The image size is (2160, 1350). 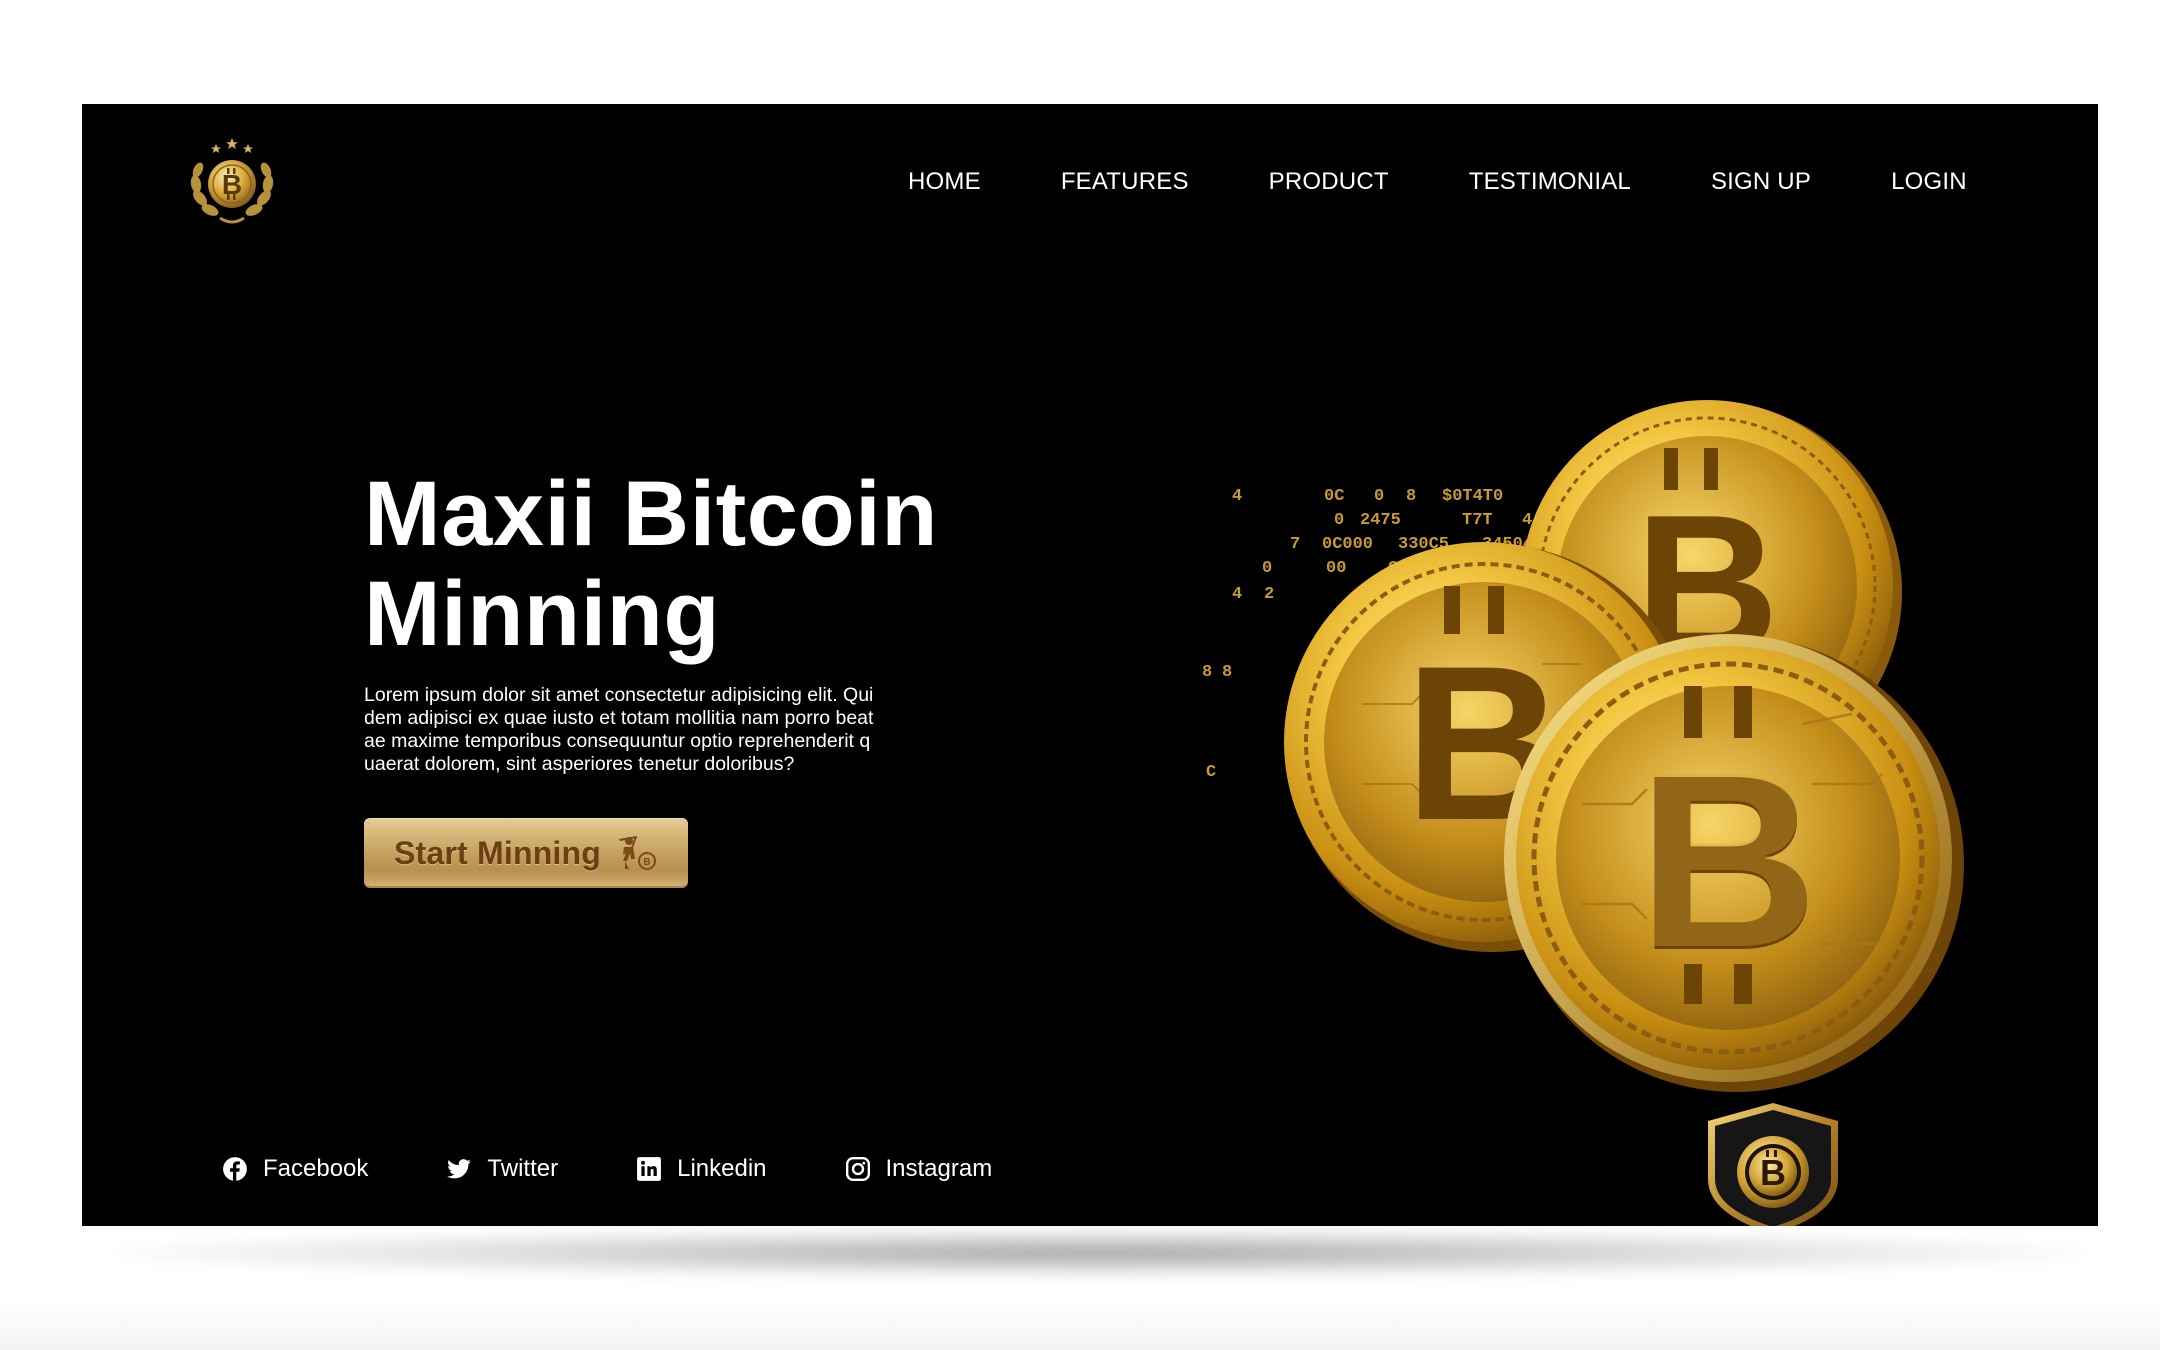 What do you see at coordinates (1477, 520) in the screenshot?
I see `svg-text: T7T` at bounding box center [1477, 520].